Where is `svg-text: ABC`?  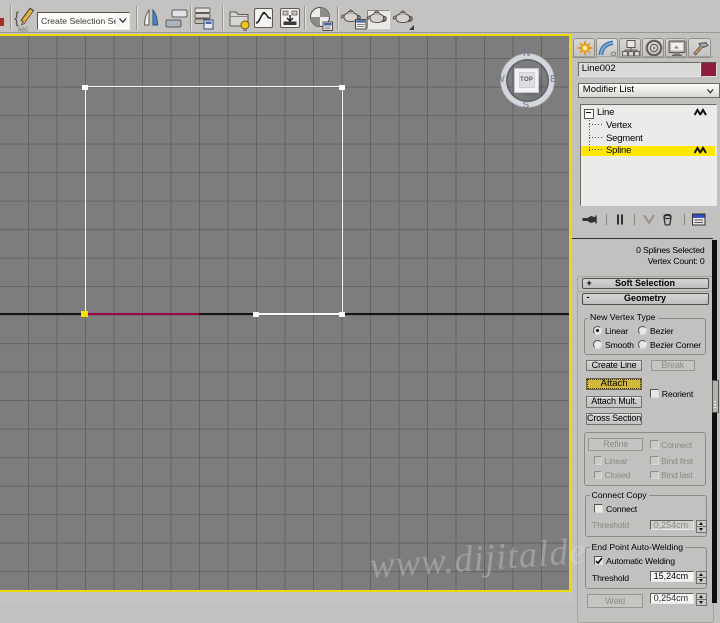 svg-text: ABC is located at coordinates (23, 30).